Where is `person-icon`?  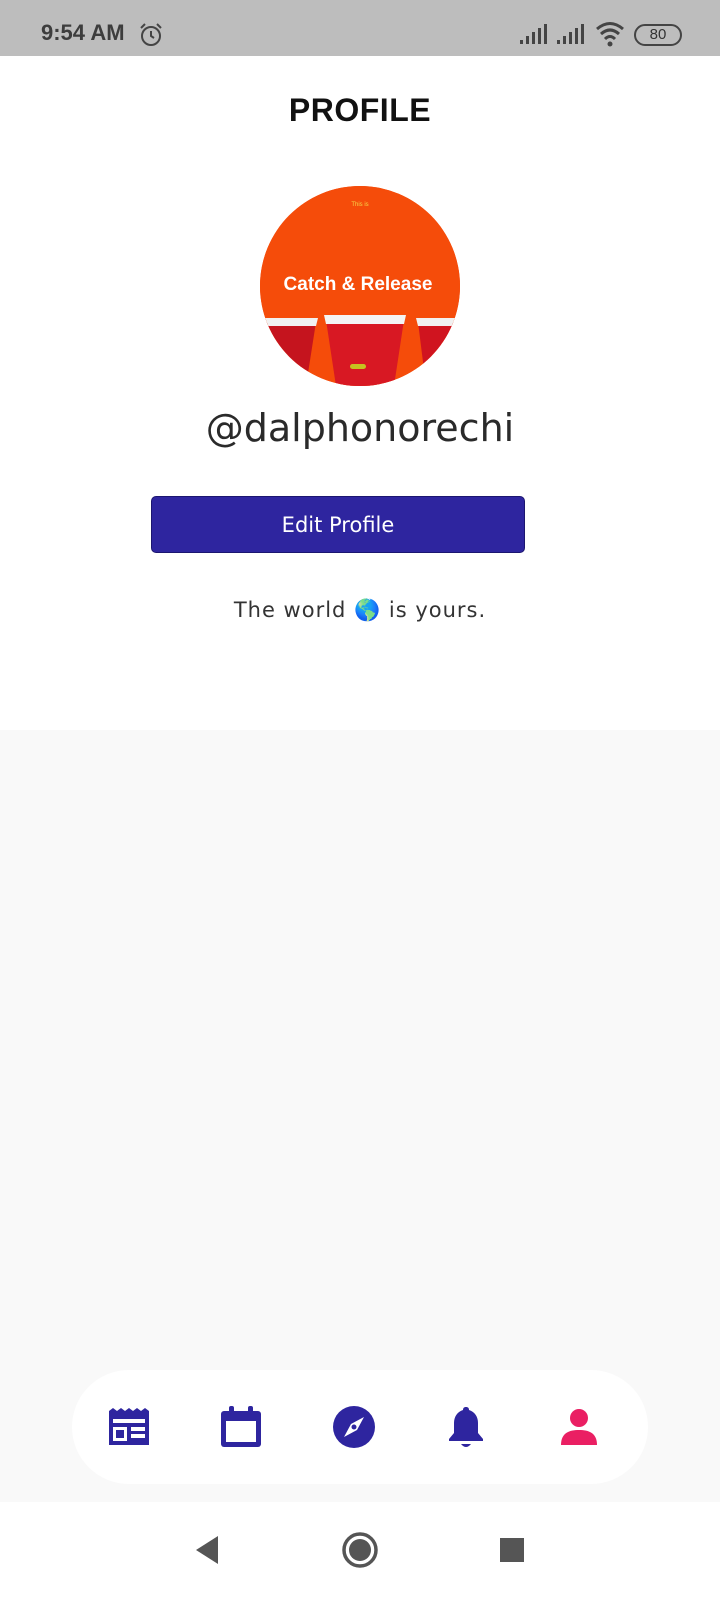
person-icon is located at coordinates (579, 1427).